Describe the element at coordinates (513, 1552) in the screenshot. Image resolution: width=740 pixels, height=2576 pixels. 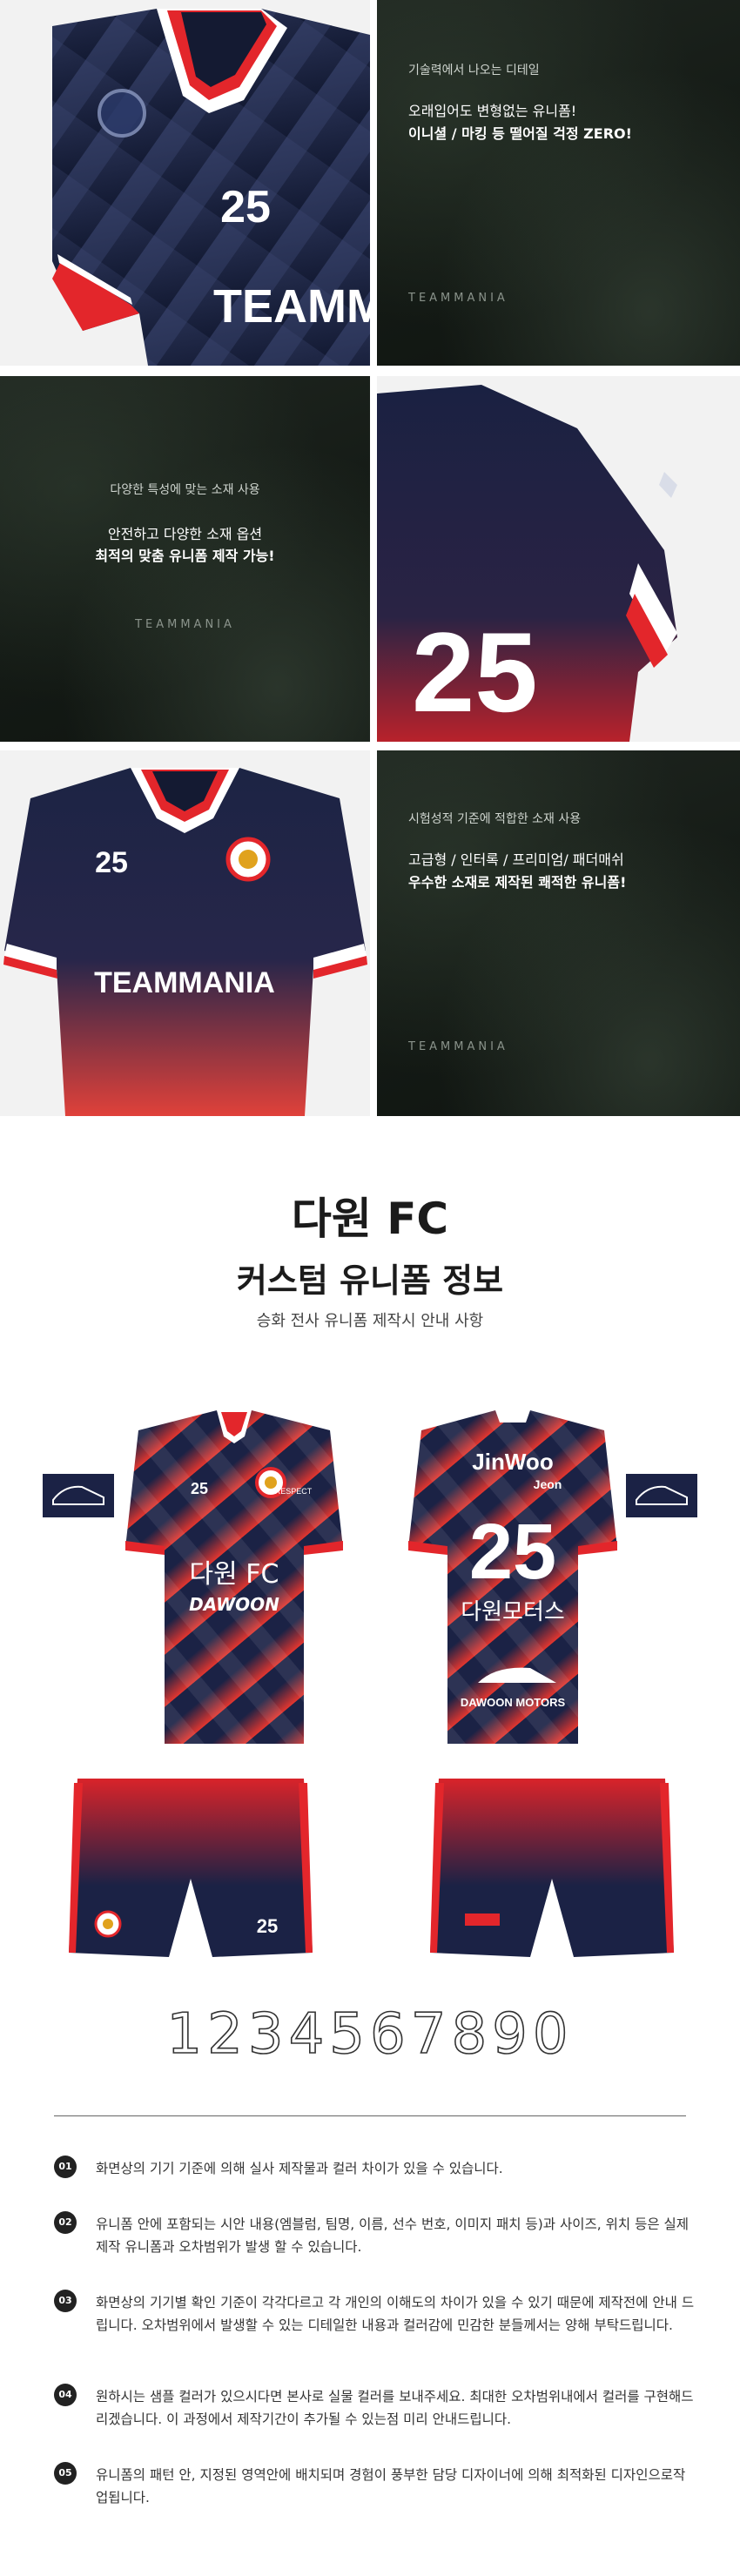
I see `back-number: 25` at that location.